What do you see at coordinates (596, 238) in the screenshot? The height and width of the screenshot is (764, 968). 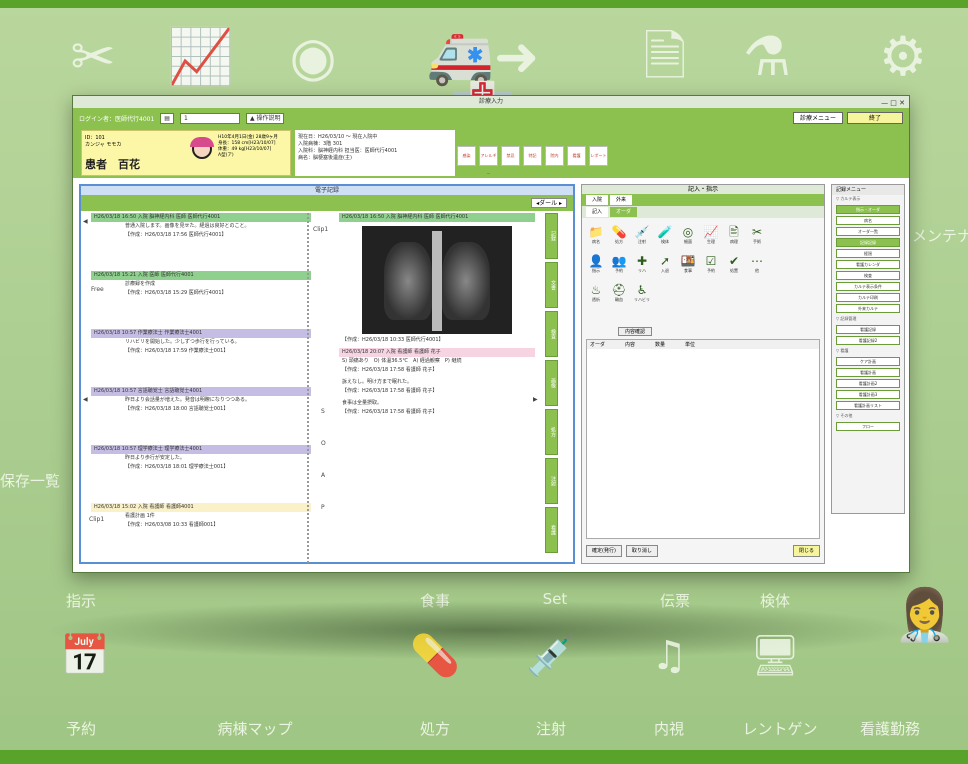 I see `order-icon-button: 📁 病名` at bounding box center [596, 238].